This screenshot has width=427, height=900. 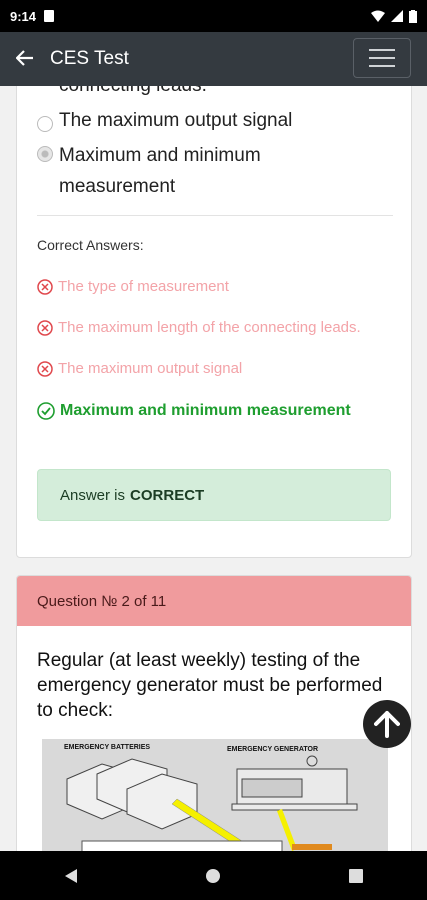 I want to click on result-prefix: Answer is, so click(x=93, y=495).